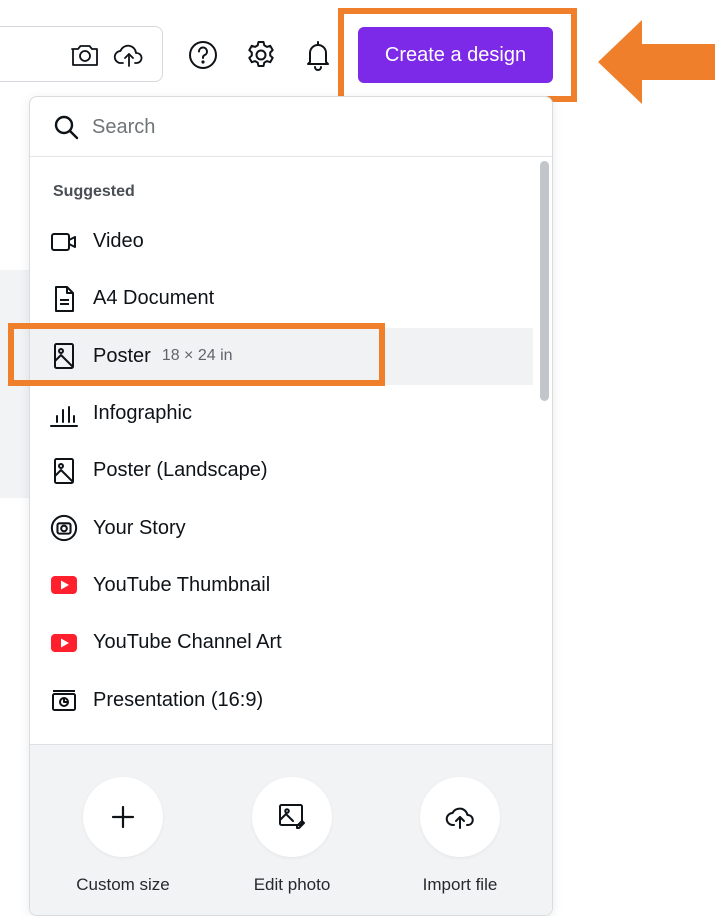 This screenshot has width=715, height=916. I want to click on document-icon, so click(64, 299).